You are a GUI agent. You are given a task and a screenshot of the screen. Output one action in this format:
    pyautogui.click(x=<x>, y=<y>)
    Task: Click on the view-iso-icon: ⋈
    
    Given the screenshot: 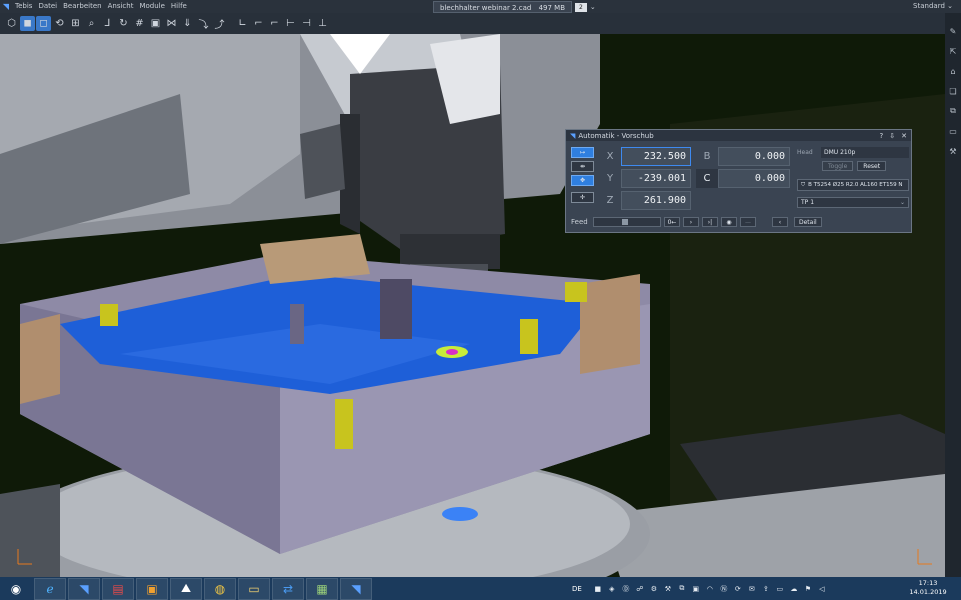 What is the action you would take?
    pyautogui.click(x=171, y=23)
    